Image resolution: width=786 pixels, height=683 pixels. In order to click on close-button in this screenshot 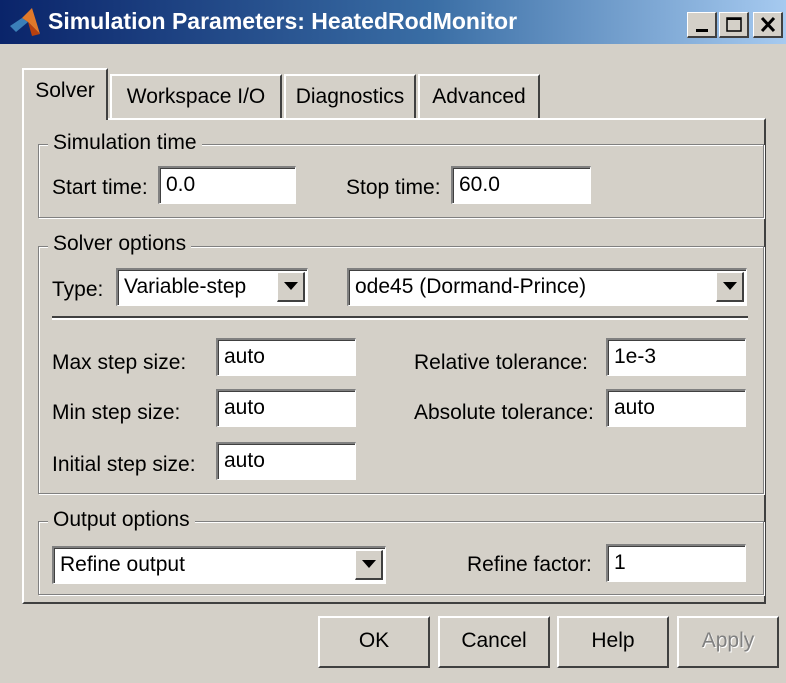, I will do `click(768, 25)`.